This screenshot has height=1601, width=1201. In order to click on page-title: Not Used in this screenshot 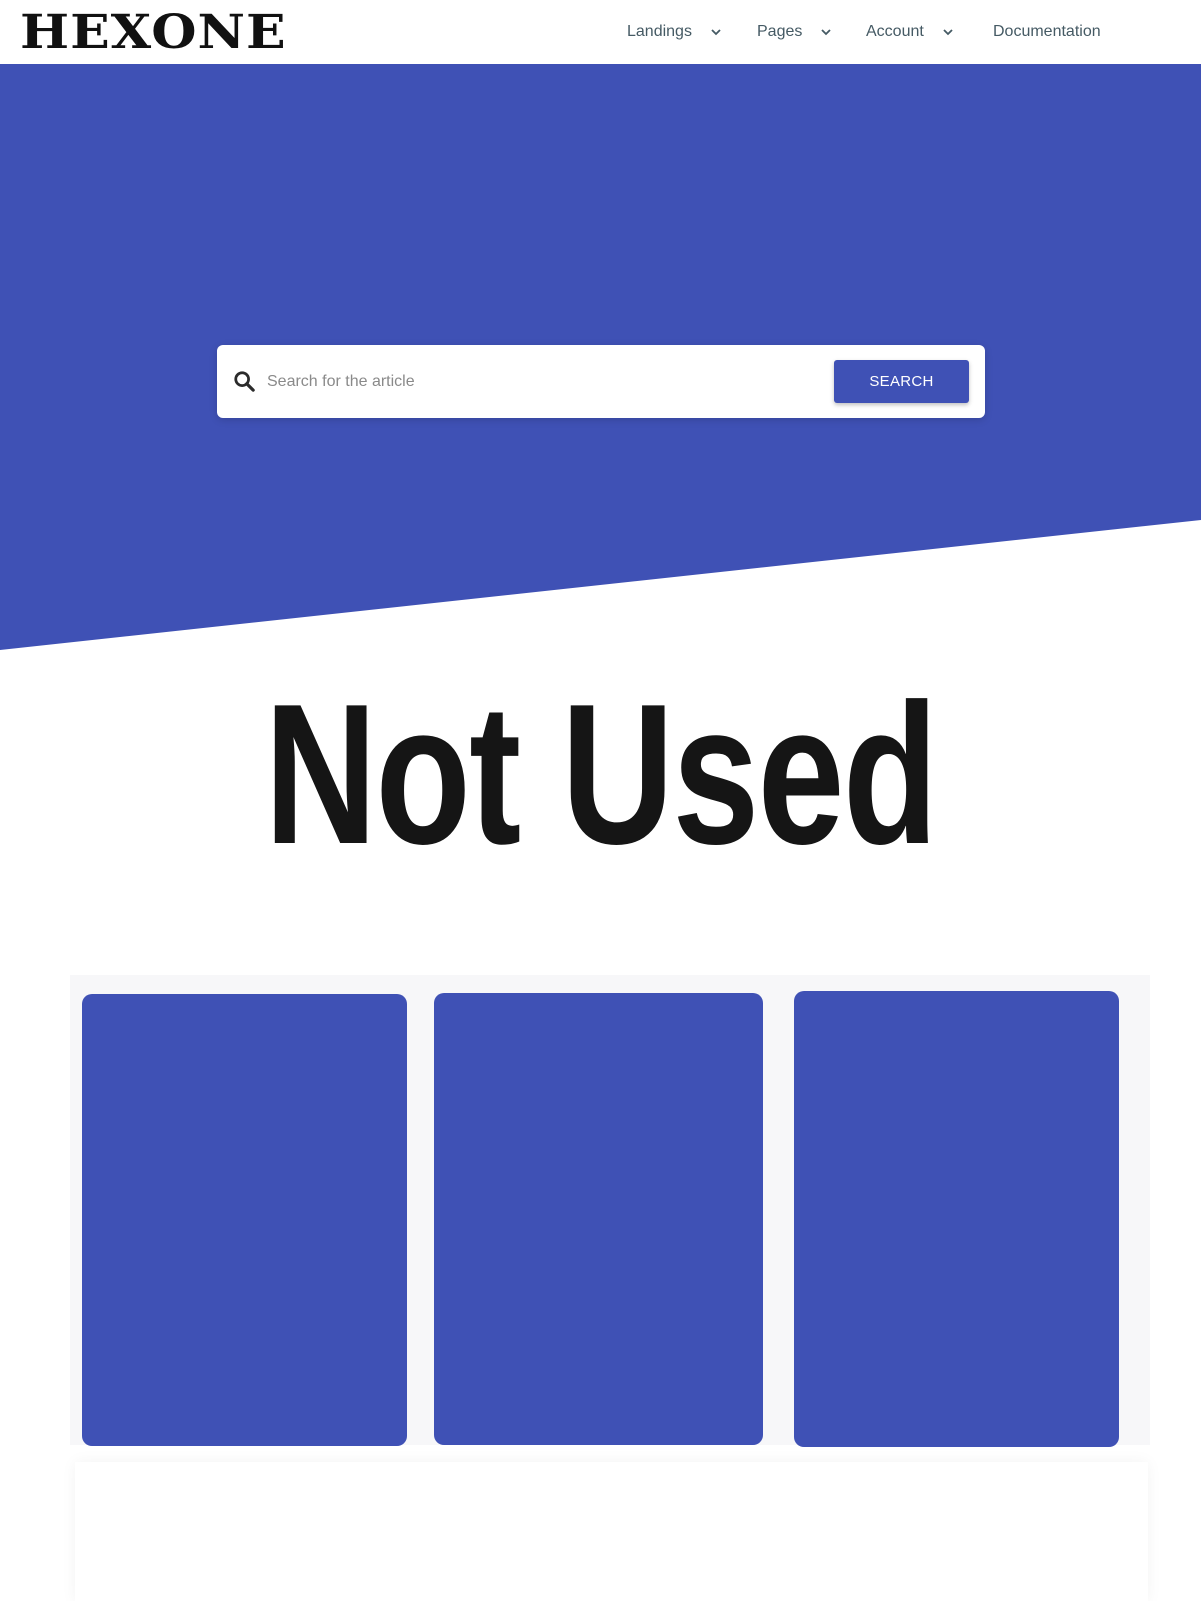, I will do `click(601, 774)`.